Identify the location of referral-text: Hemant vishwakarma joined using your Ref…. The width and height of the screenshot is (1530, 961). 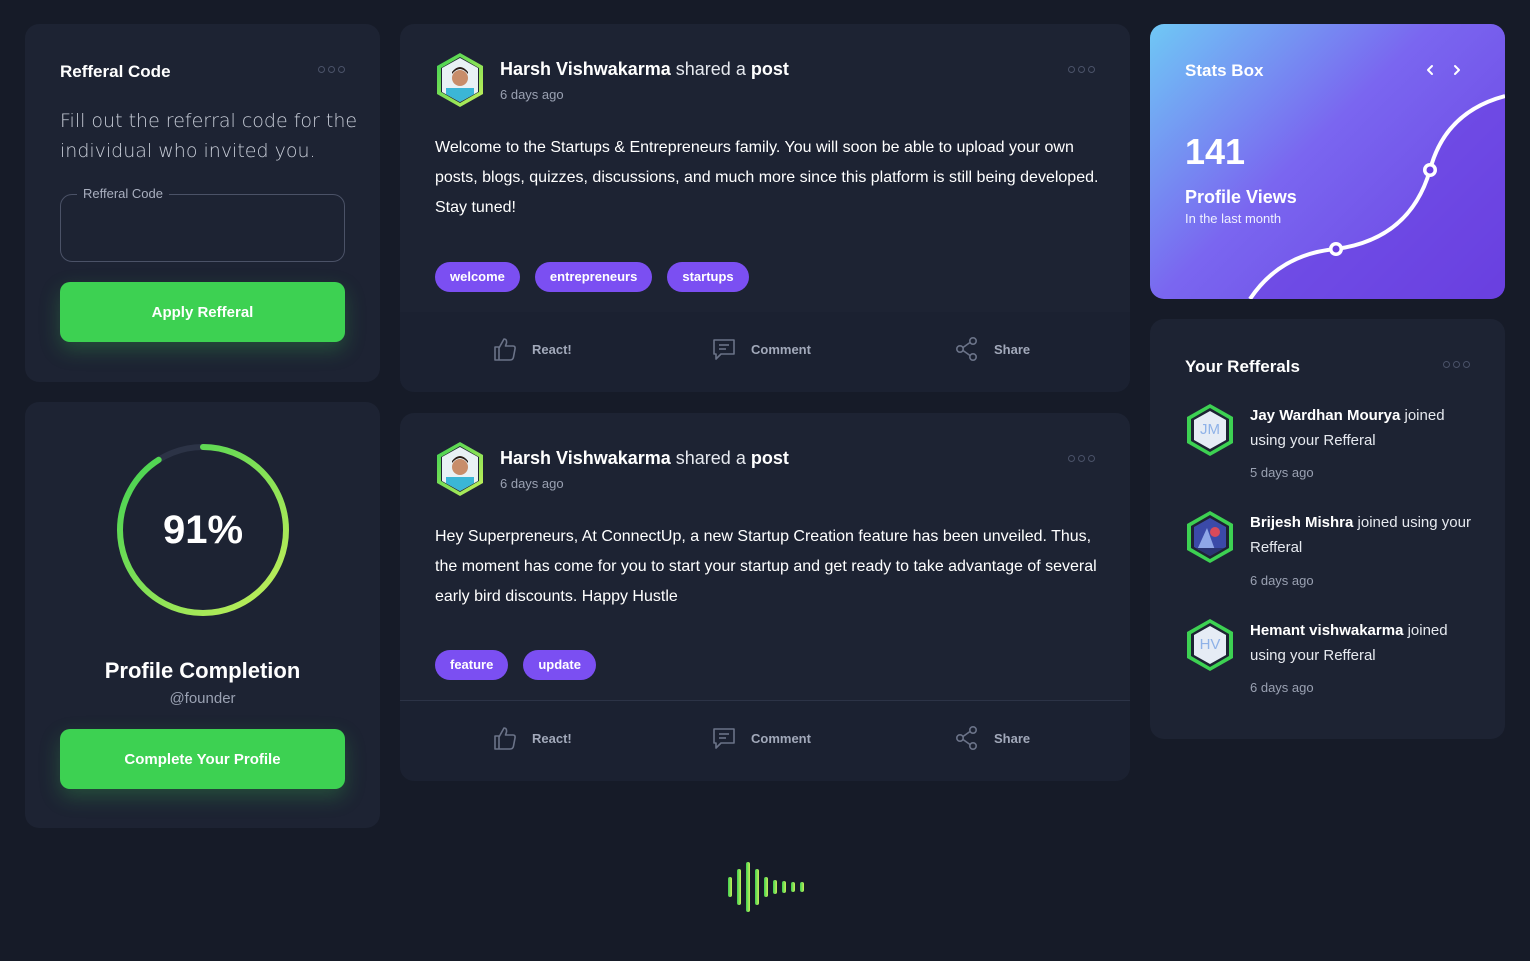
(1362, 643).